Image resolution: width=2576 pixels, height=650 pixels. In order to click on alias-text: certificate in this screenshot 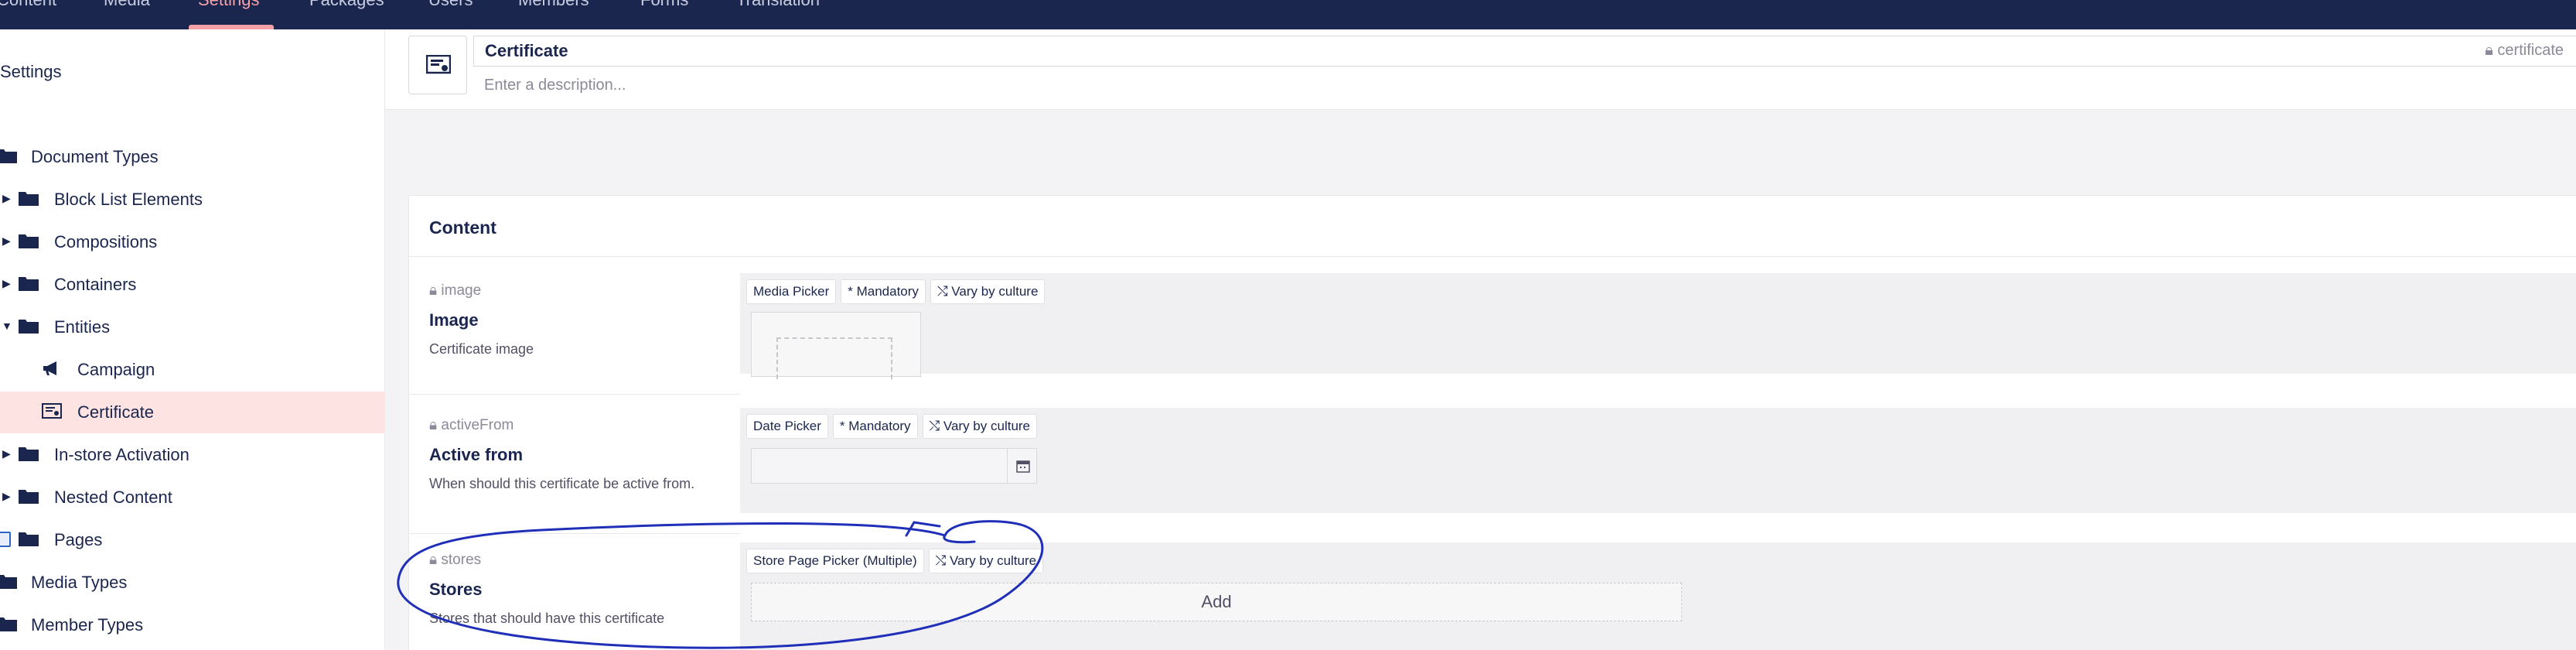, I will do `click(2531, 51)`.